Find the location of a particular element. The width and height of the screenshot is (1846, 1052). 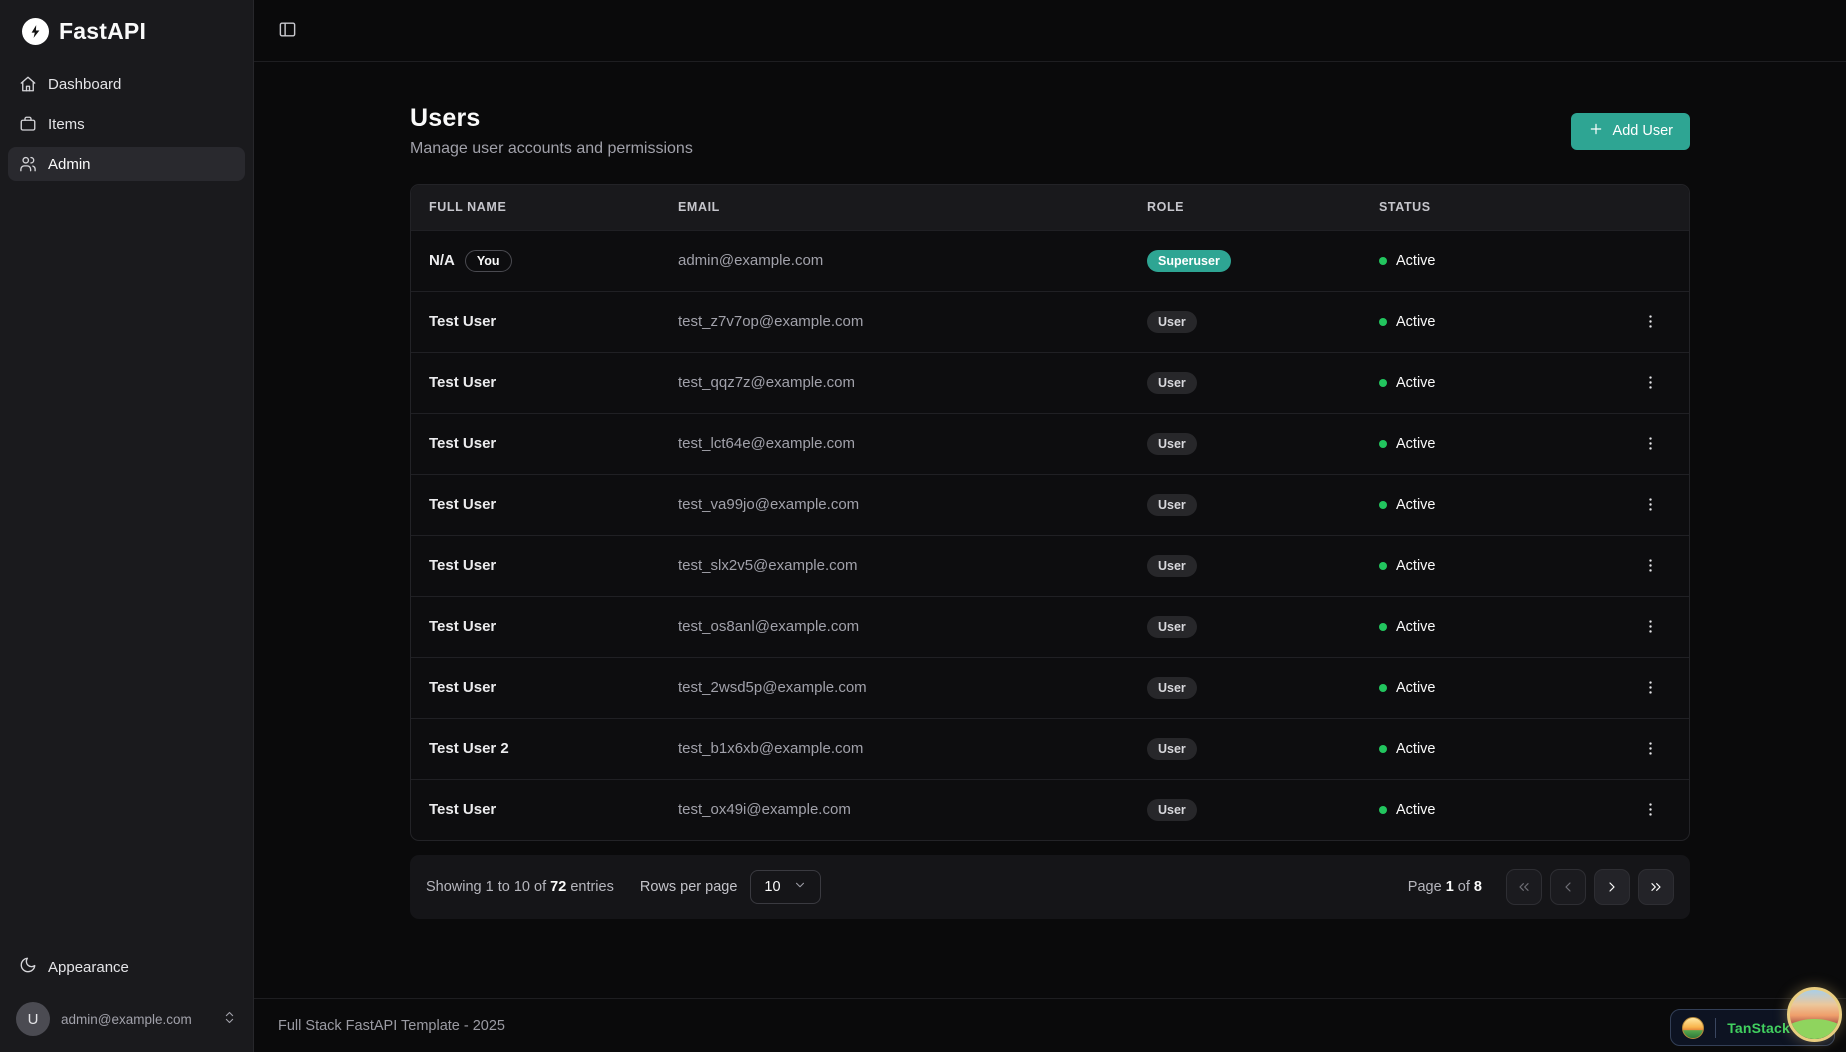

sidebar-item-appearance: Appearance is located at coordinates (126, 967).